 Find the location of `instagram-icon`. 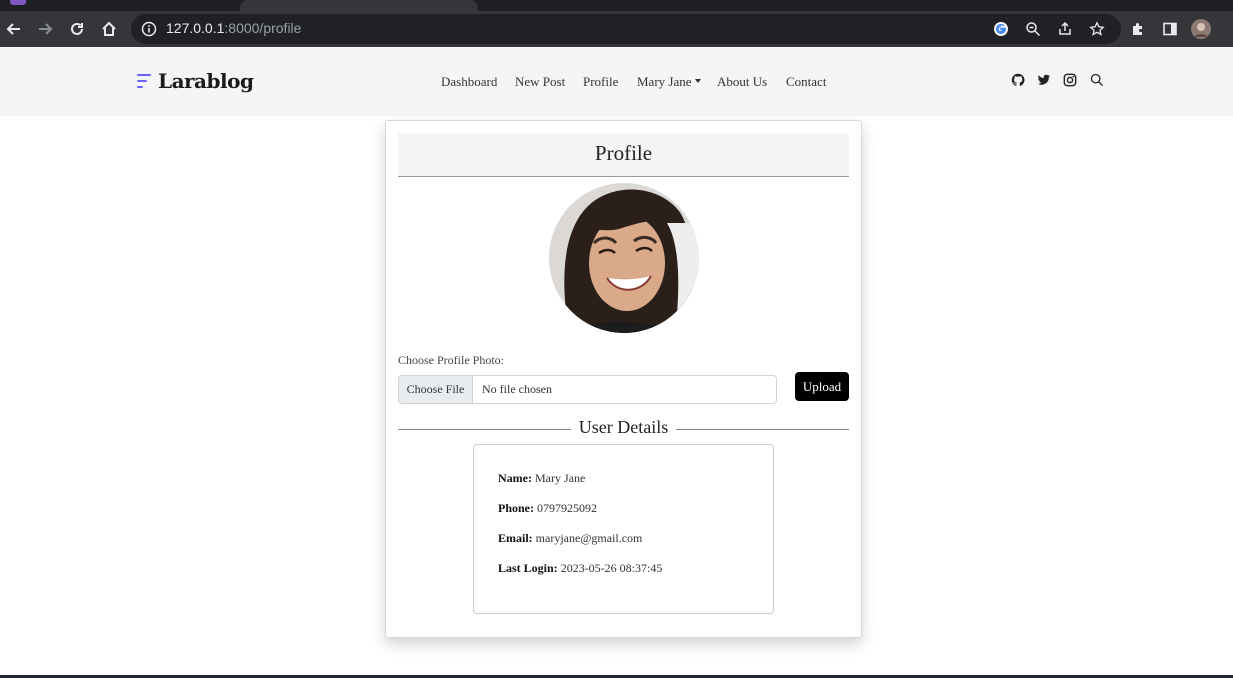

instagram-icon is located at coordinates (1070, 80).